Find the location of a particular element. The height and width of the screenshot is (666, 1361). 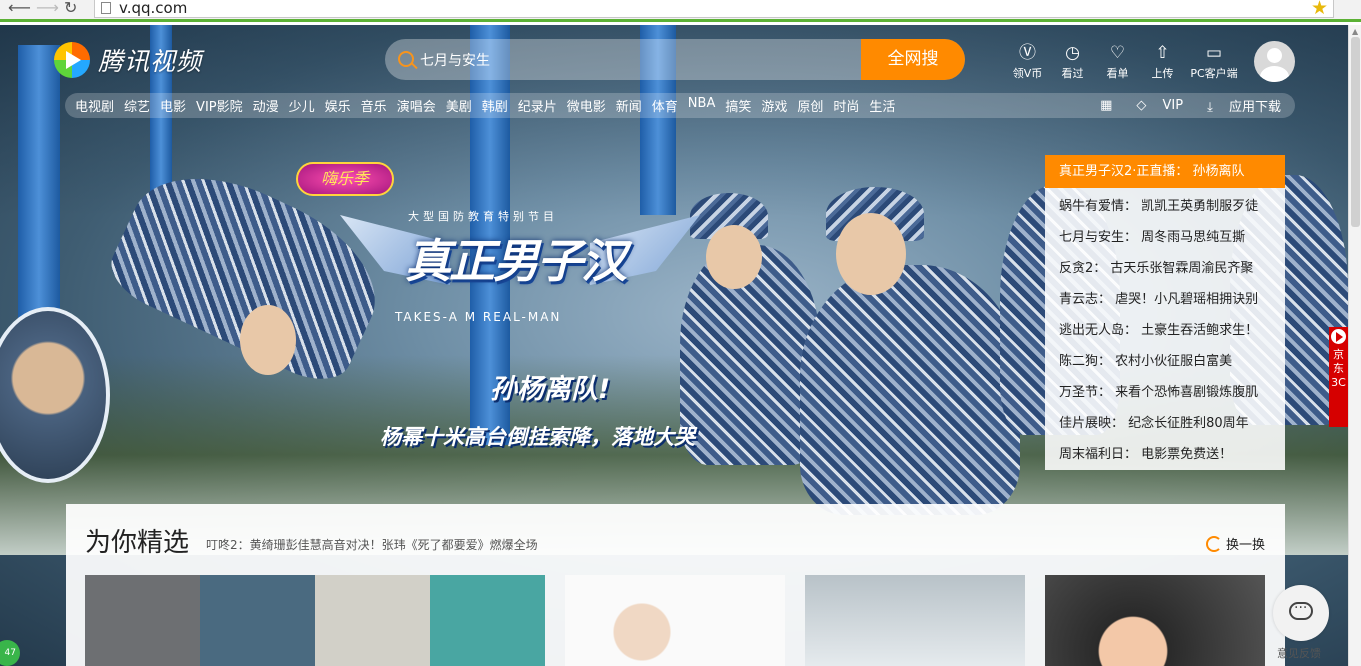

vip-label: VIP is located at coordinates (1173, 105).